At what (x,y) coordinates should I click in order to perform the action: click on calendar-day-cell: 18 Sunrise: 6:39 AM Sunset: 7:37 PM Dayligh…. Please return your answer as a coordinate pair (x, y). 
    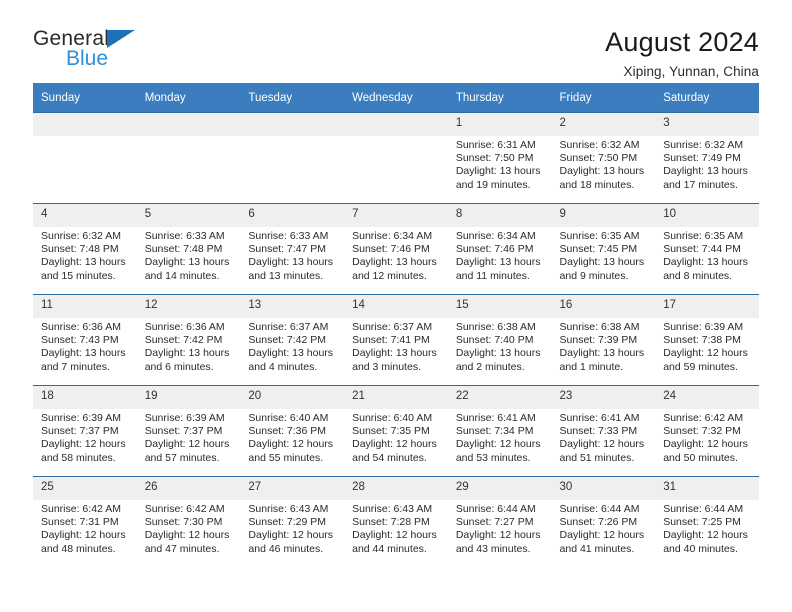
    Looking at the image, I should click on (85, 431).